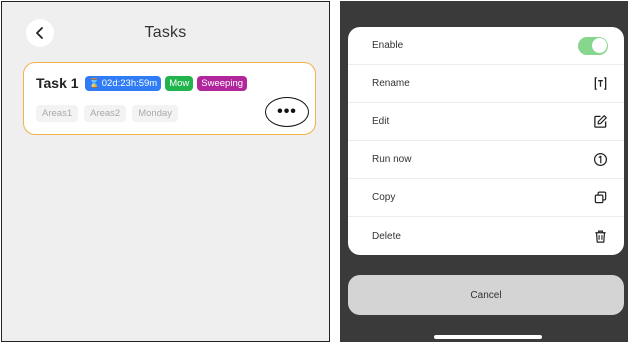 The height and width of the screenshot is (343, 629). What do you see at coordinates (599, 45) in the screenshot?
I see `toggle-knob` at bounding box center [599, 45].